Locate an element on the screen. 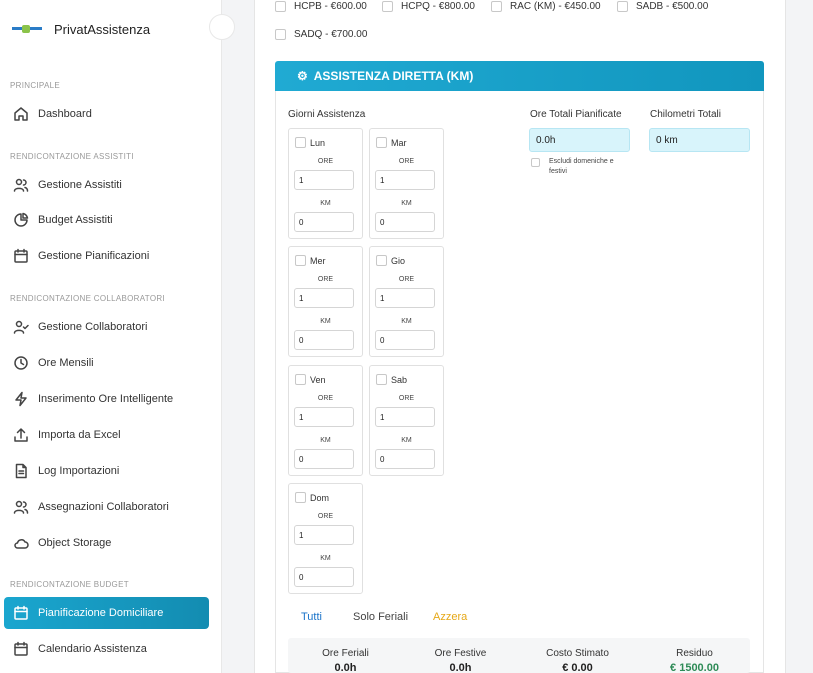 Image resolution: width=813 pixels, height=673 pixels. brand-logo is located at coordinates (27, 29).